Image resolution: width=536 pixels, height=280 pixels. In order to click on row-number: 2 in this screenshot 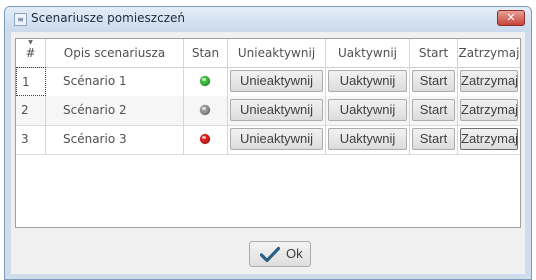, I will do `click(31, 110)`.